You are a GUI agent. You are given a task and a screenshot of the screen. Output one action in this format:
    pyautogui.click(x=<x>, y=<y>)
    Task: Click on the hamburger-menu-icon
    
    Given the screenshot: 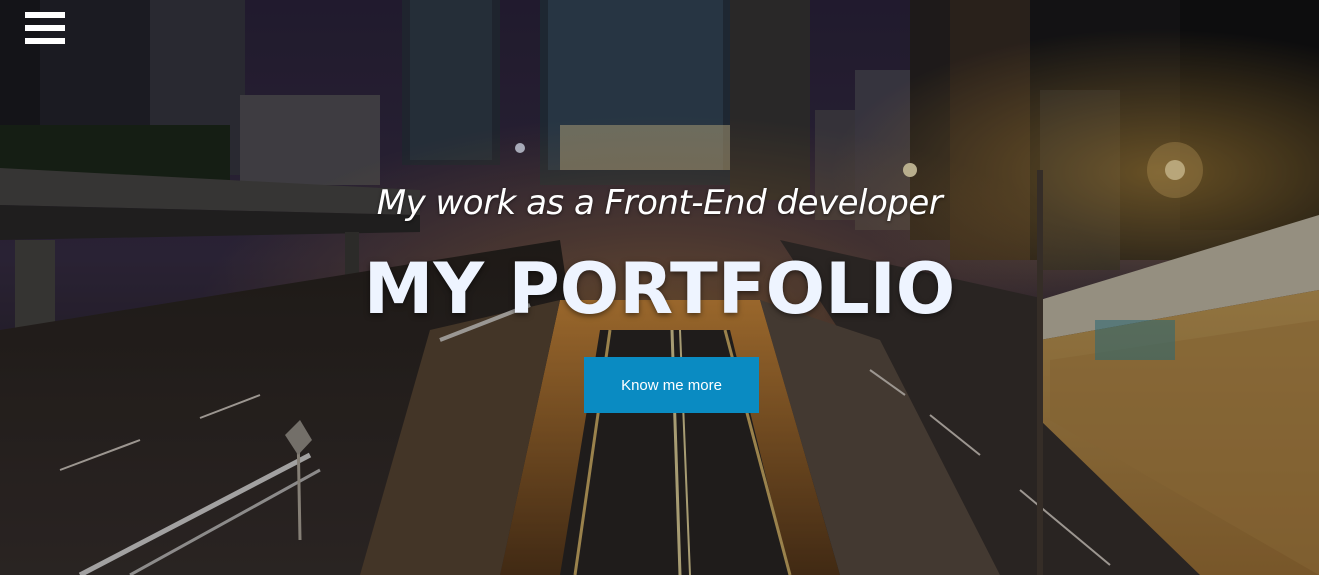 What is the action you would take?
    pyautogui.click(x=45, y=28)
    